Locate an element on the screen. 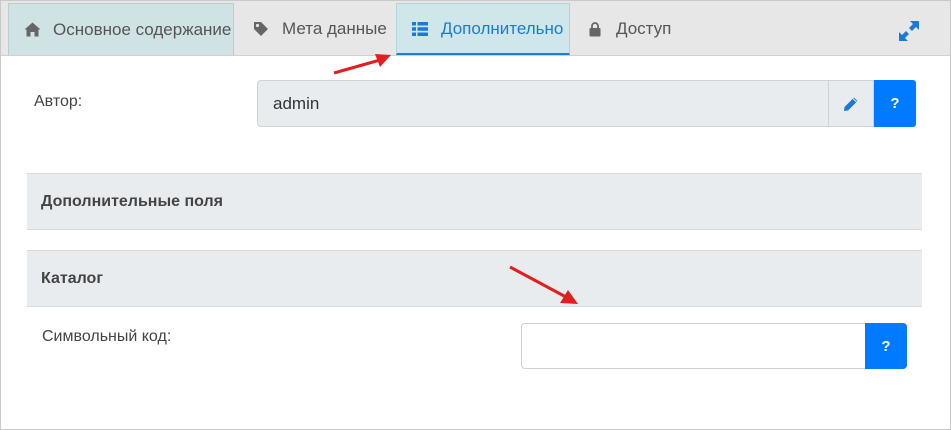  author-field-group: admin ? is located at coordinates (586, 103).